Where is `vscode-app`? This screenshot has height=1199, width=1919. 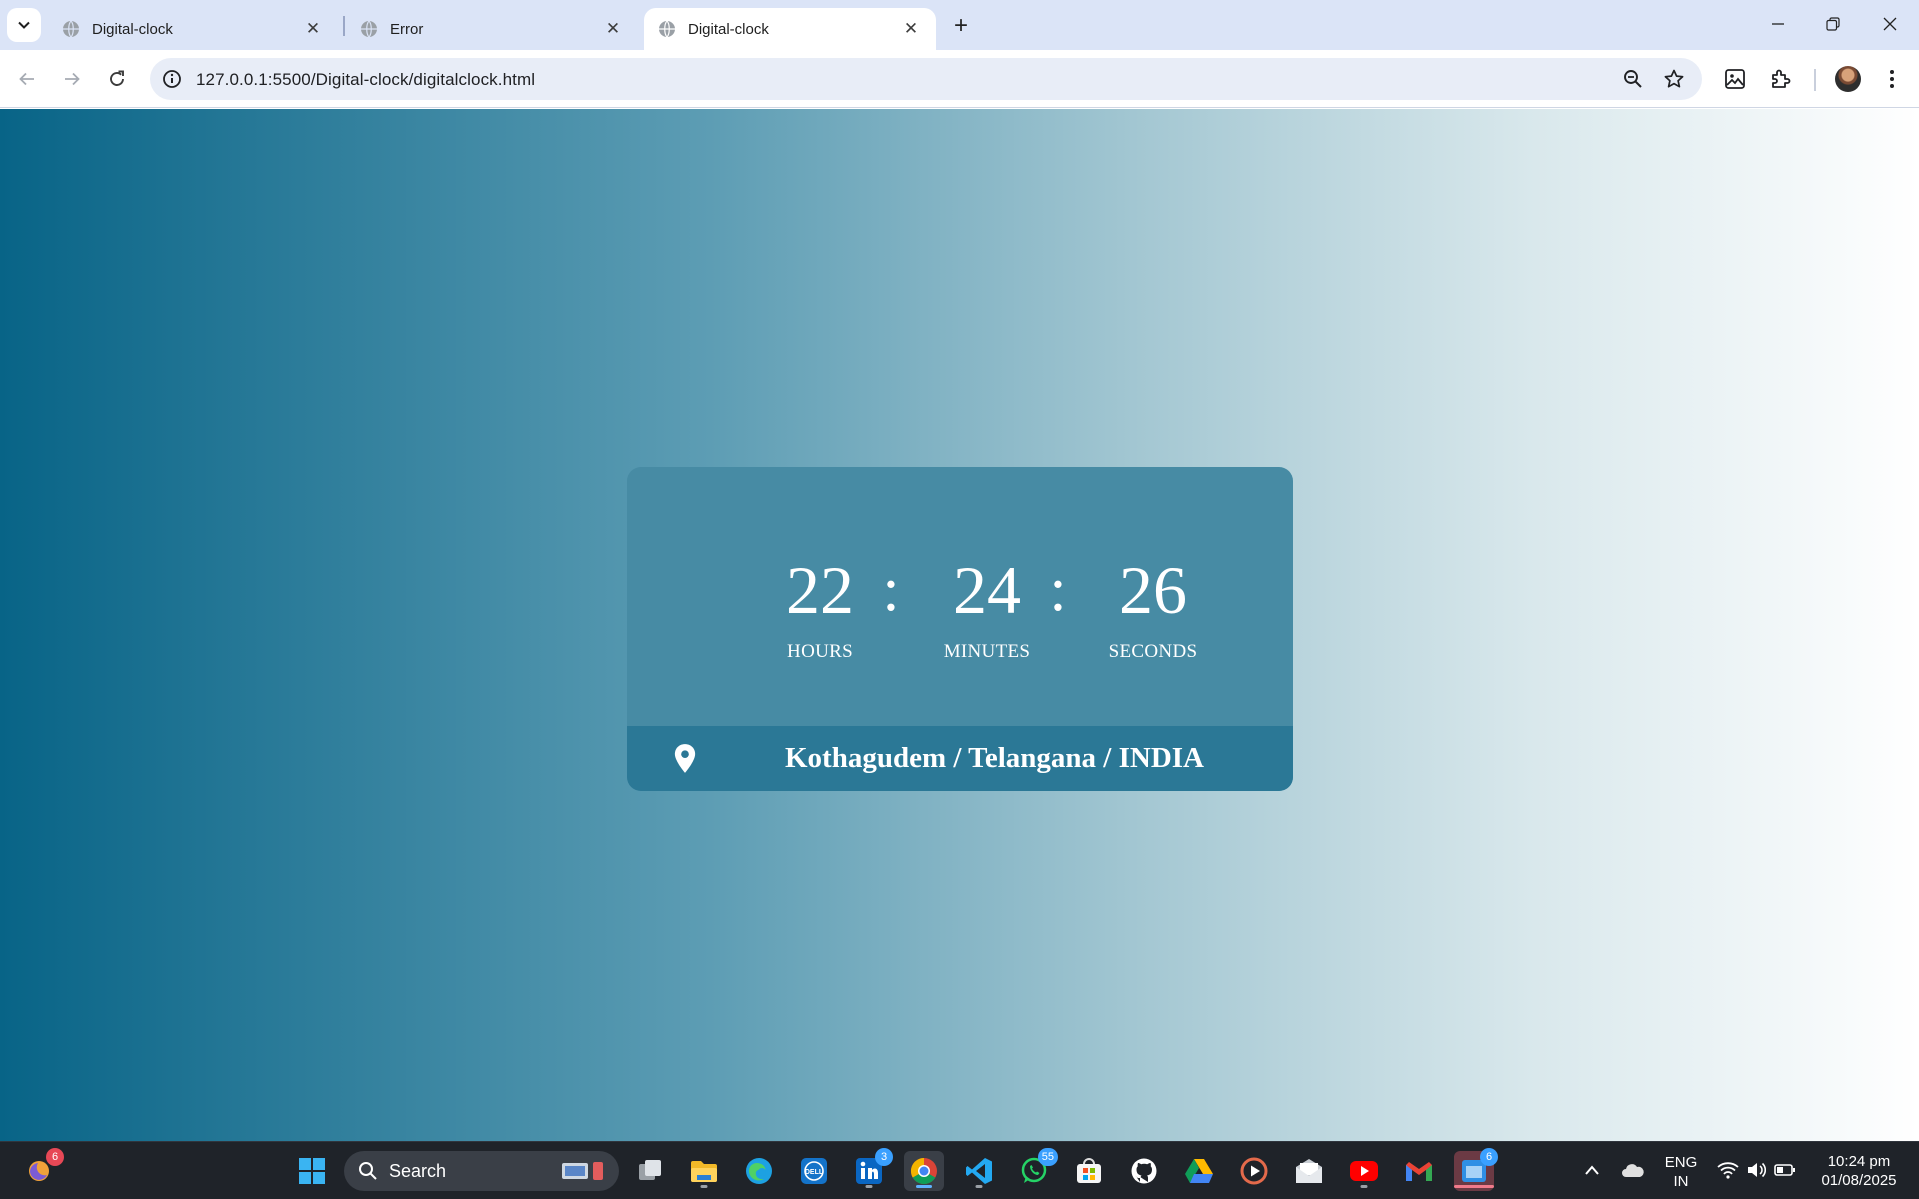 vscode-app is located at coordinates (979, 1171).